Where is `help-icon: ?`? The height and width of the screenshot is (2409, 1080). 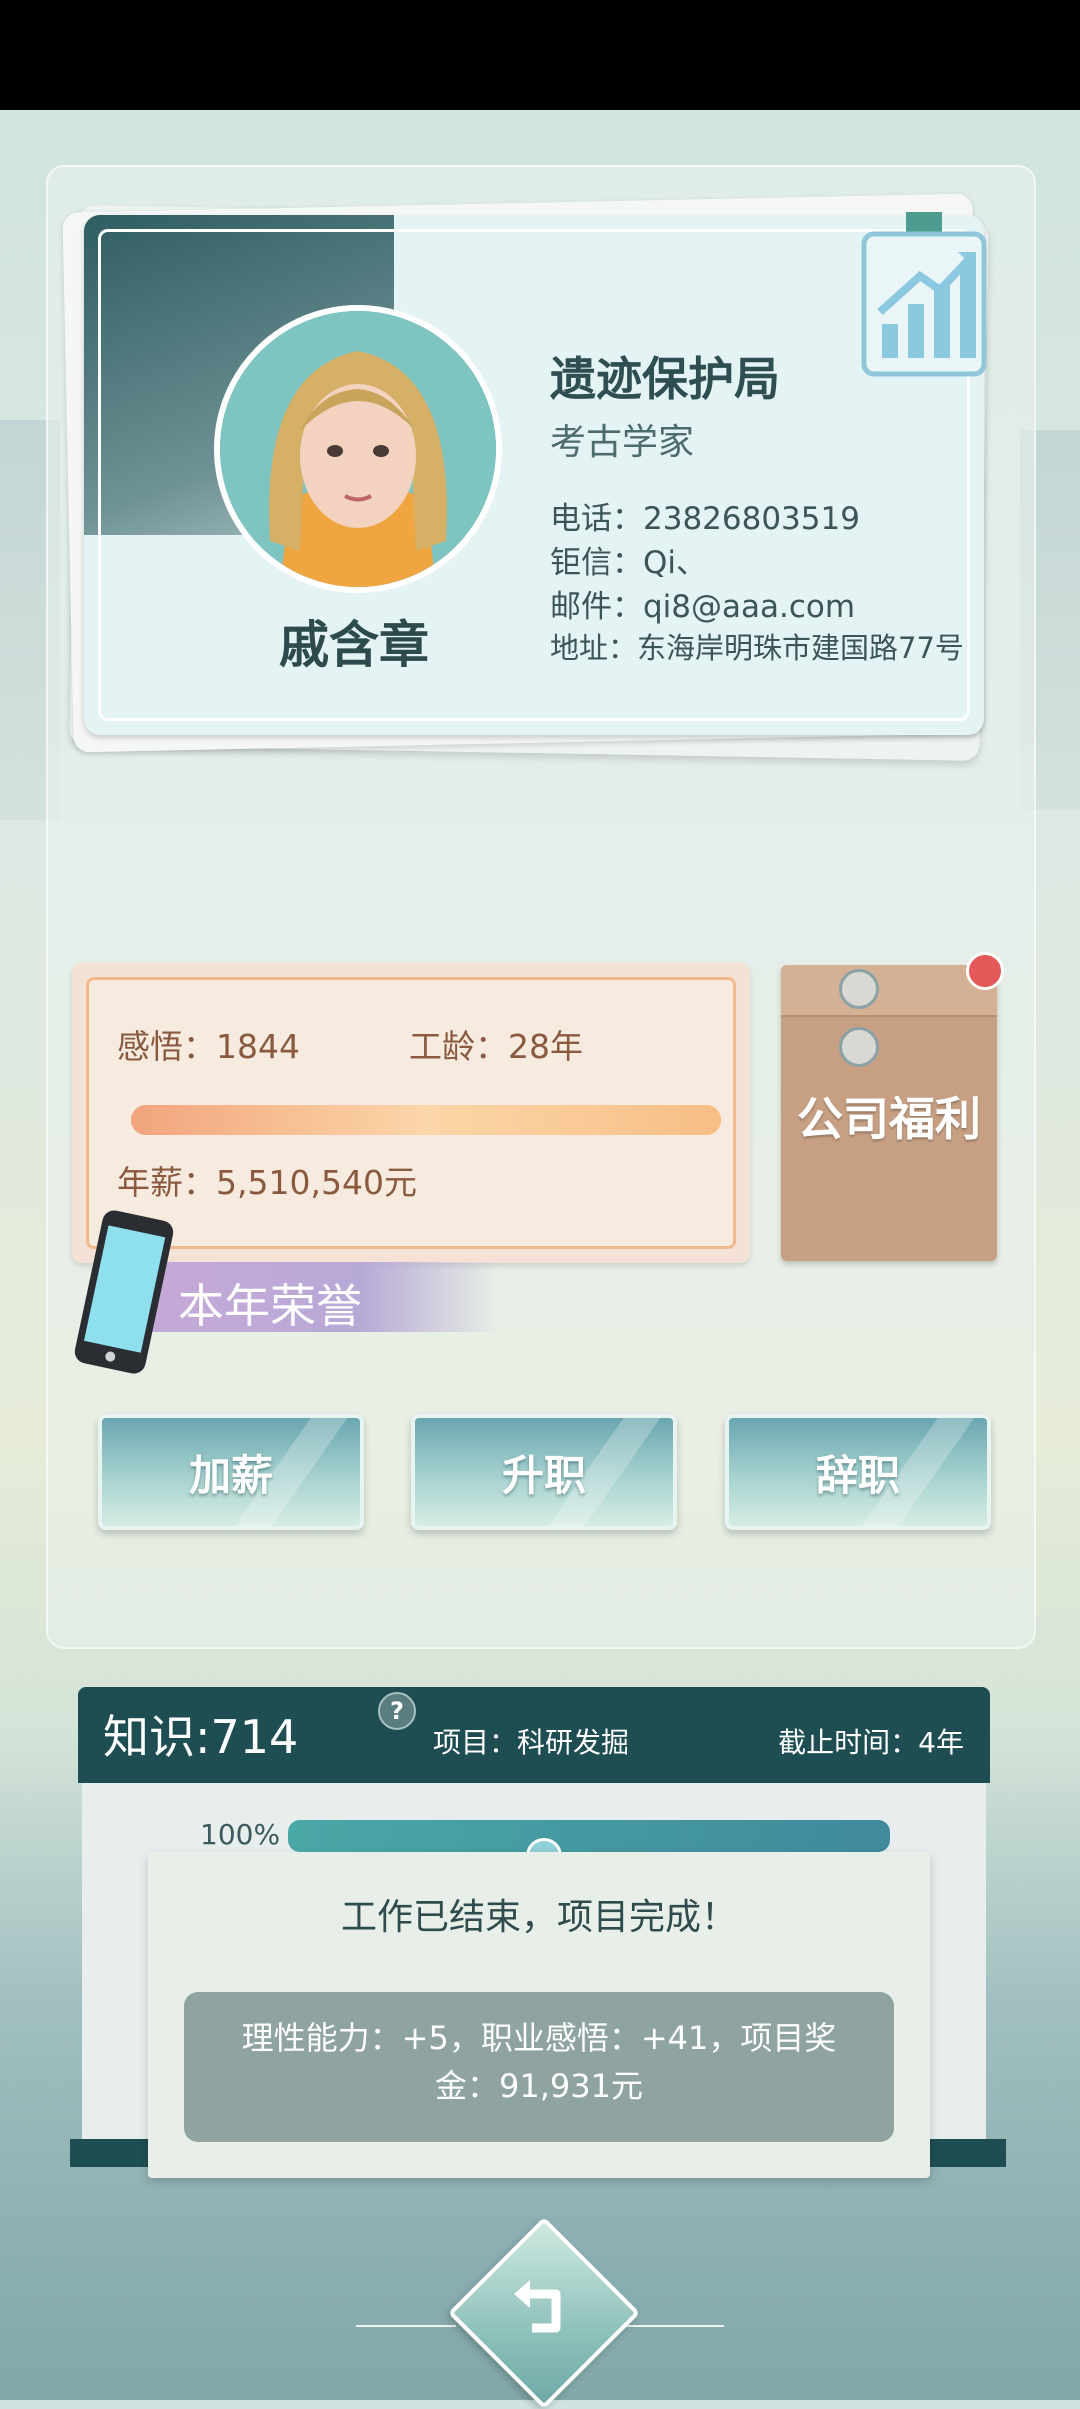 help-icon: ? is located at coordinates (397, 1711).